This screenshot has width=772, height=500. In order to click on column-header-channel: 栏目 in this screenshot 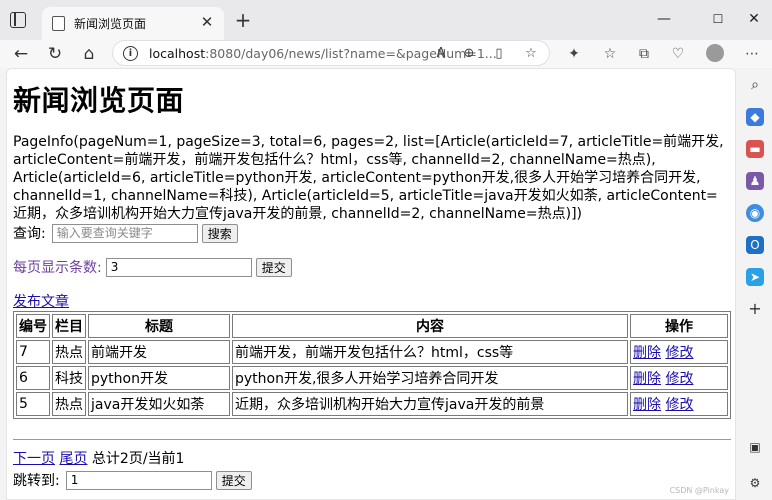, I will do `click(69, 326)`.